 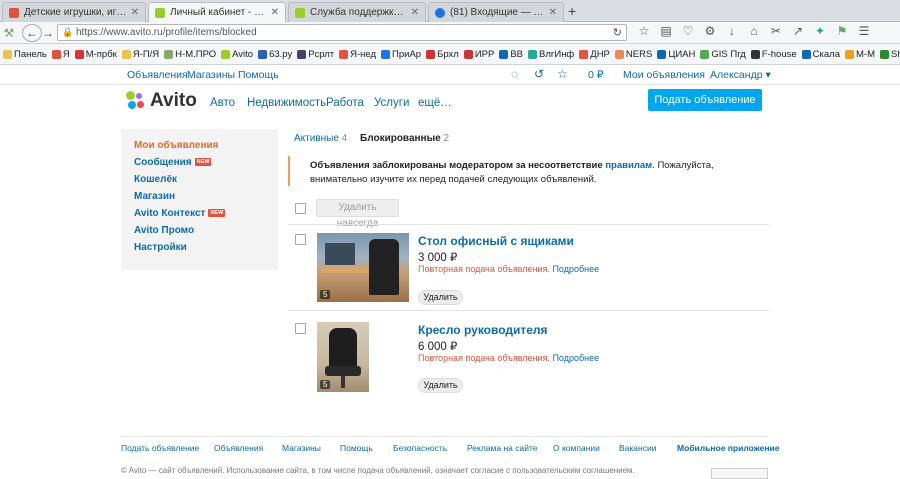 What do you see at coordinates (258, 75) in the screenshot?
I see `top-link-help: Помощь` at bounding box center [258, 75].